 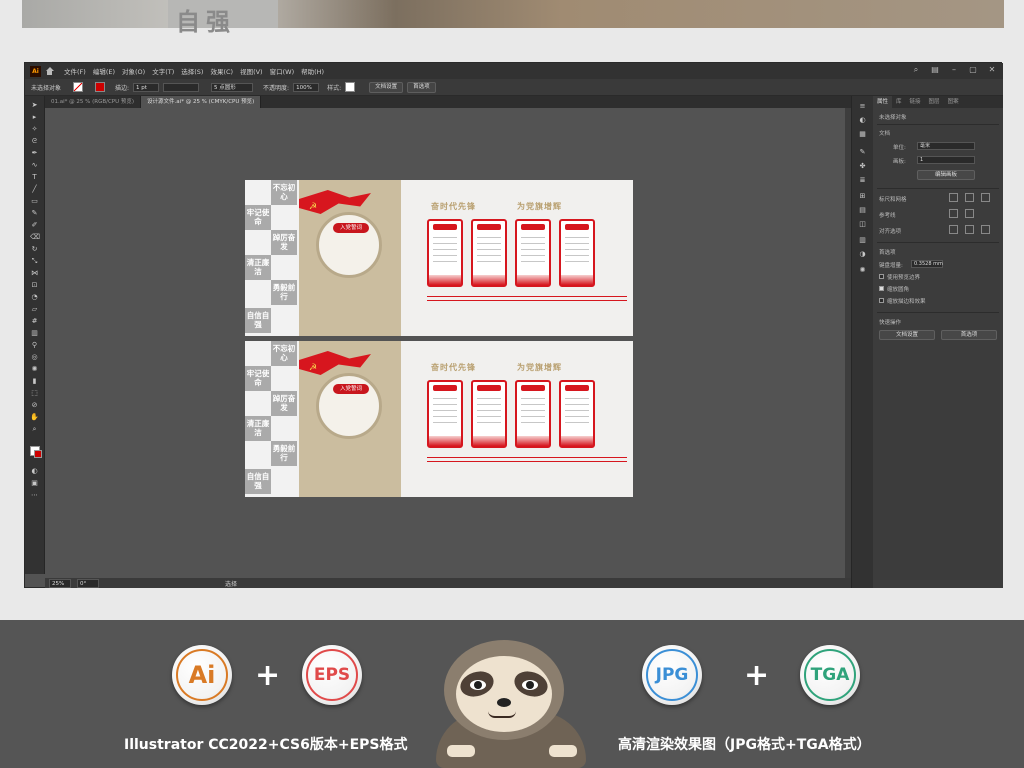 I want to click on ruler-icon, so click(x=953, y=197).